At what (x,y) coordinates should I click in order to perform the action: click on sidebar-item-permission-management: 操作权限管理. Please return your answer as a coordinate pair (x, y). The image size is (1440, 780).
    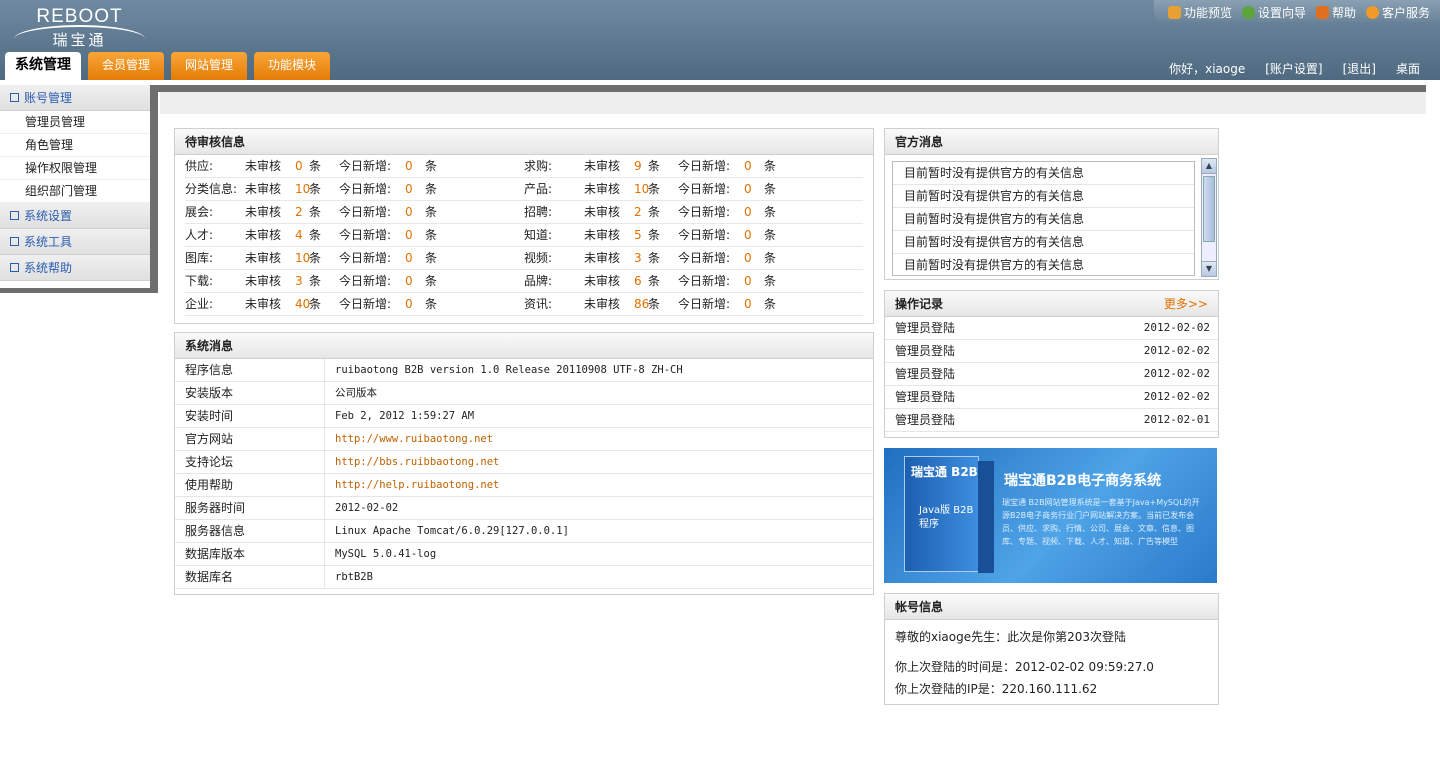
    Looking at the image, I should click on (75, 168).